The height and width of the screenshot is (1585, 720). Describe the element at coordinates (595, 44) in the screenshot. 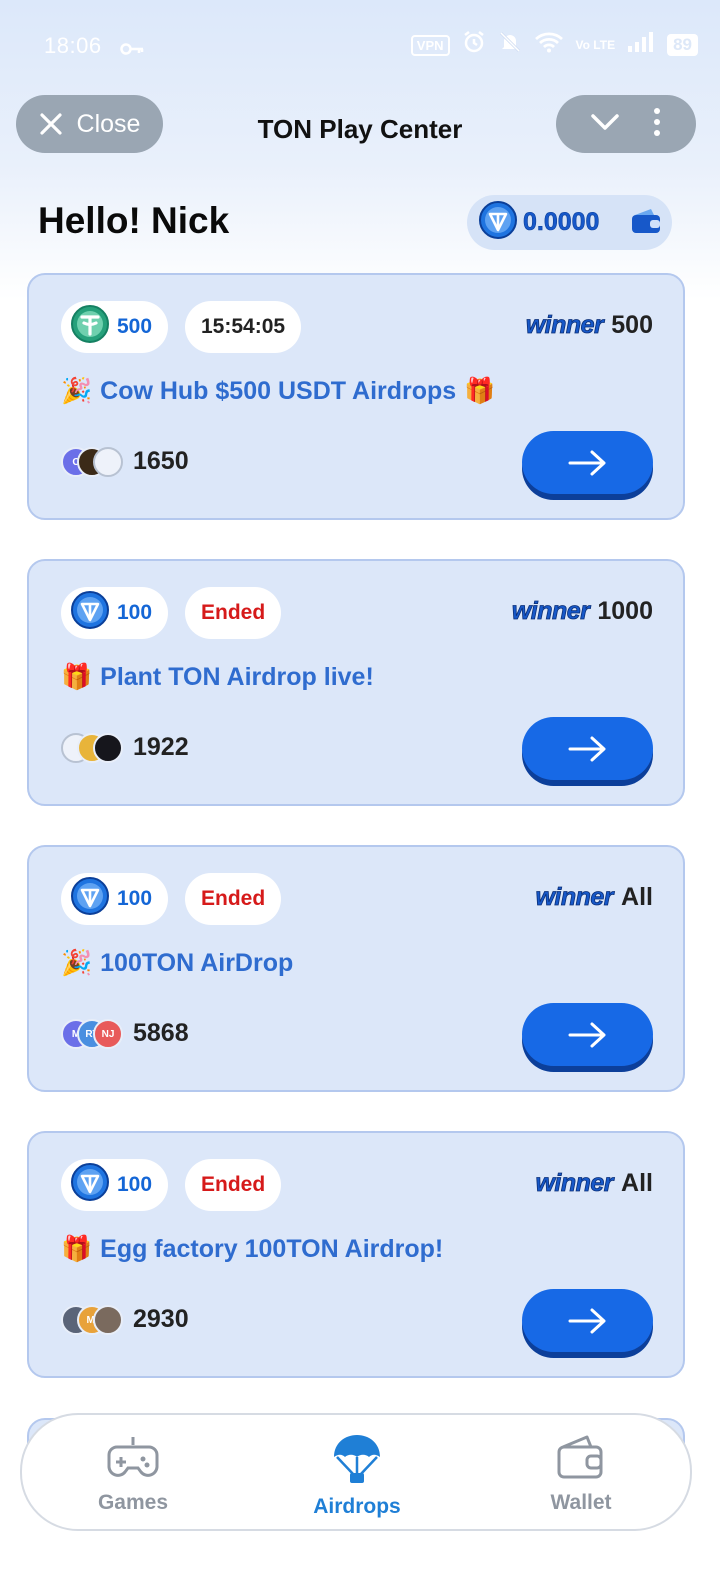

I see `volte-icon: Vo LTE` at that location.